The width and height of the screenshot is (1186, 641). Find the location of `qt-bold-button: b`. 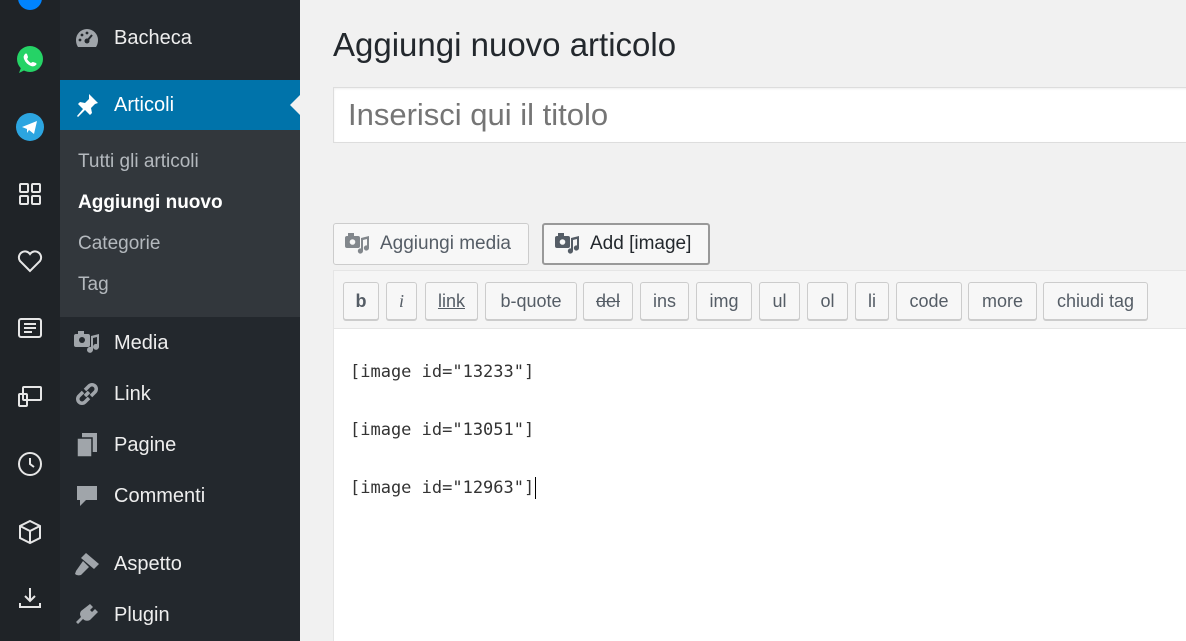

qt-bold-button: b is located at coordinates (361, 301).